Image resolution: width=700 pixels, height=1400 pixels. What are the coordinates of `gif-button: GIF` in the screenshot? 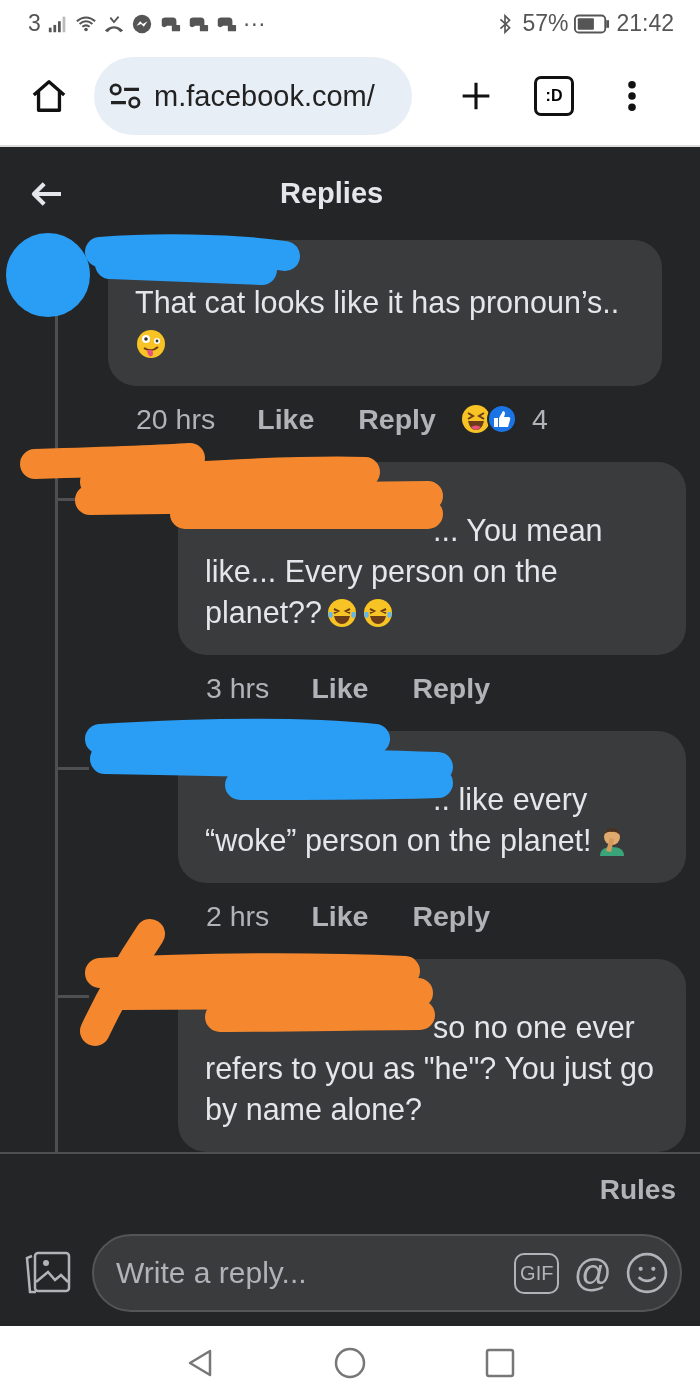 It's located at (537, 1273).